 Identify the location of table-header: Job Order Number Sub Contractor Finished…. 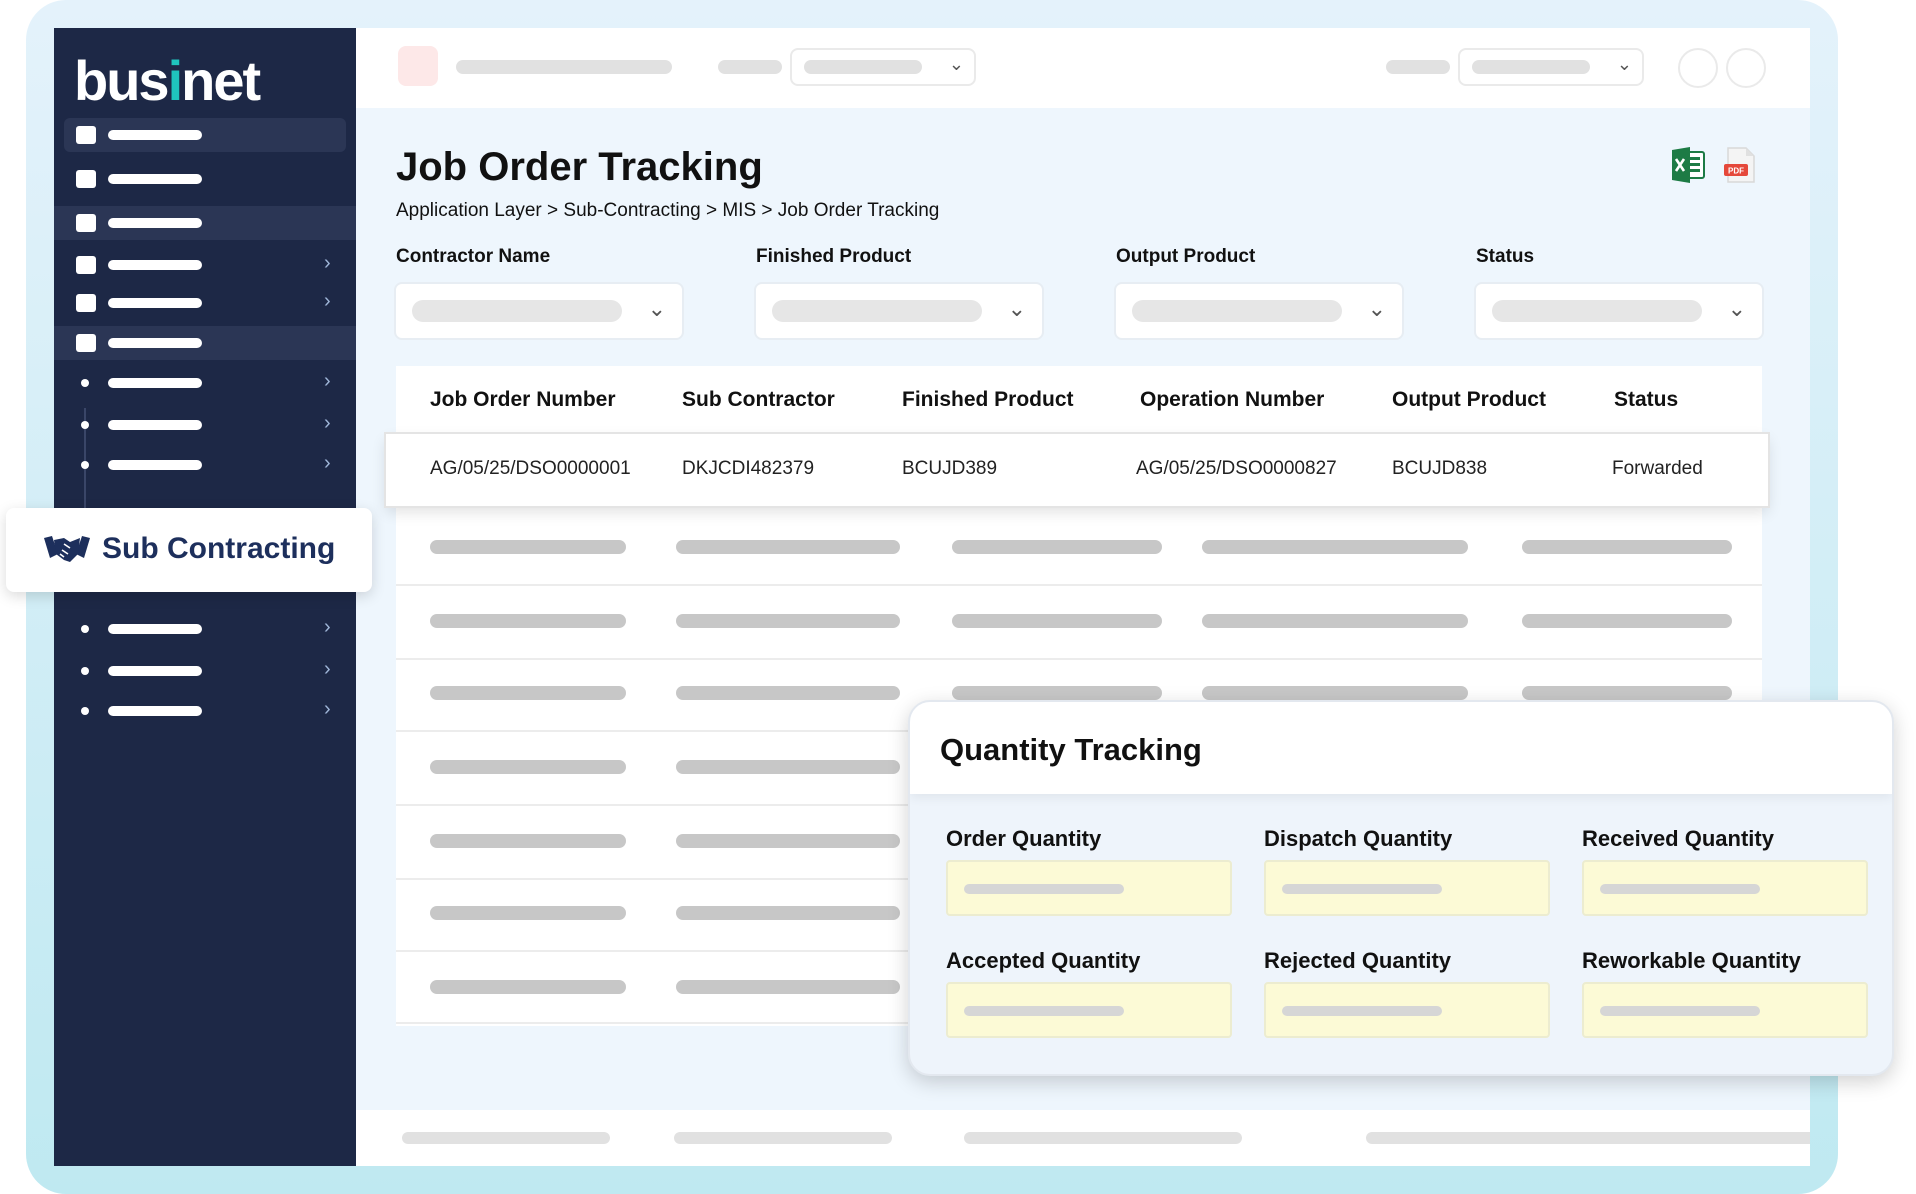
(1079, 401).